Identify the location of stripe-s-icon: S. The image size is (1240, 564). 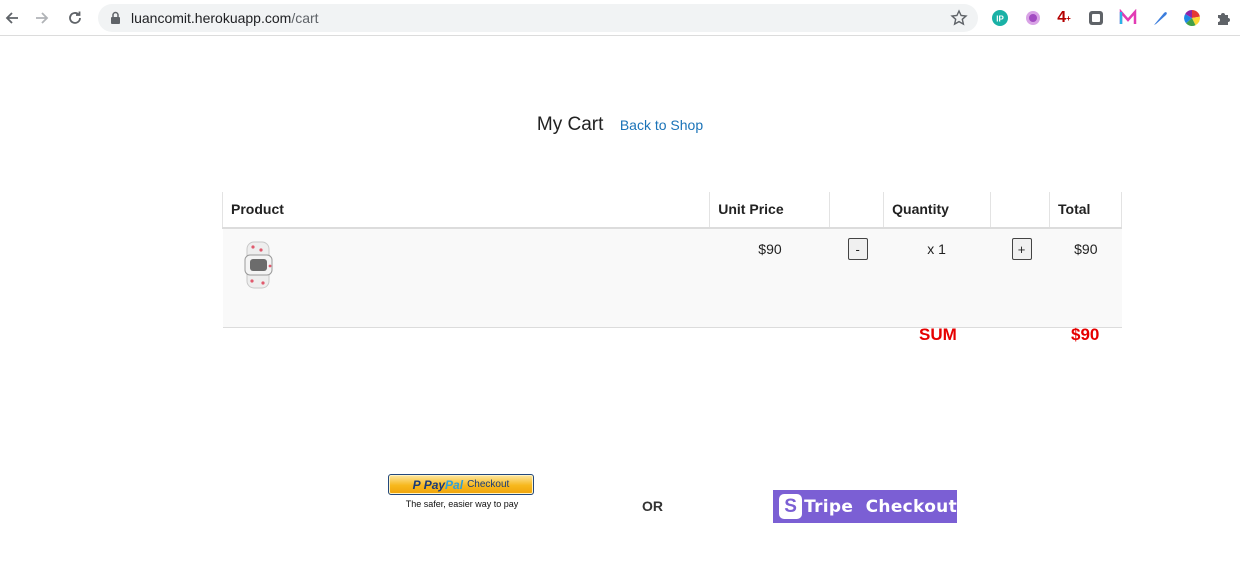
(791, 506).